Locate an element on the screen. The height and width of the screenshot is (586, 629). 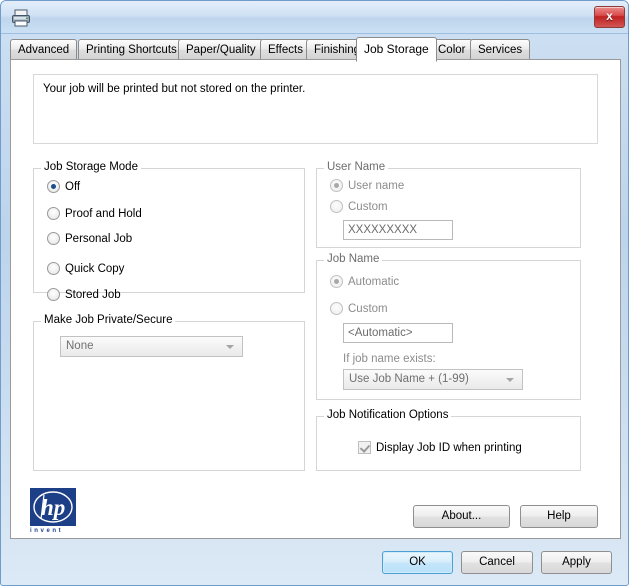
tab-printing-shortcuts: Printing Shortcuts is located at coordinates (131, 49).